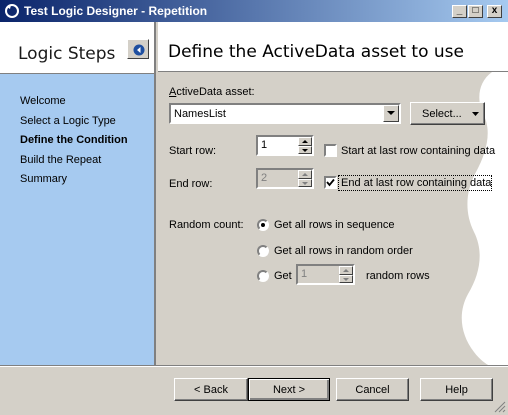 The height and width of the screenshot is (415, 508). I want to click on radio-random-order-label: Get all rows in random order, so click(343, 251).